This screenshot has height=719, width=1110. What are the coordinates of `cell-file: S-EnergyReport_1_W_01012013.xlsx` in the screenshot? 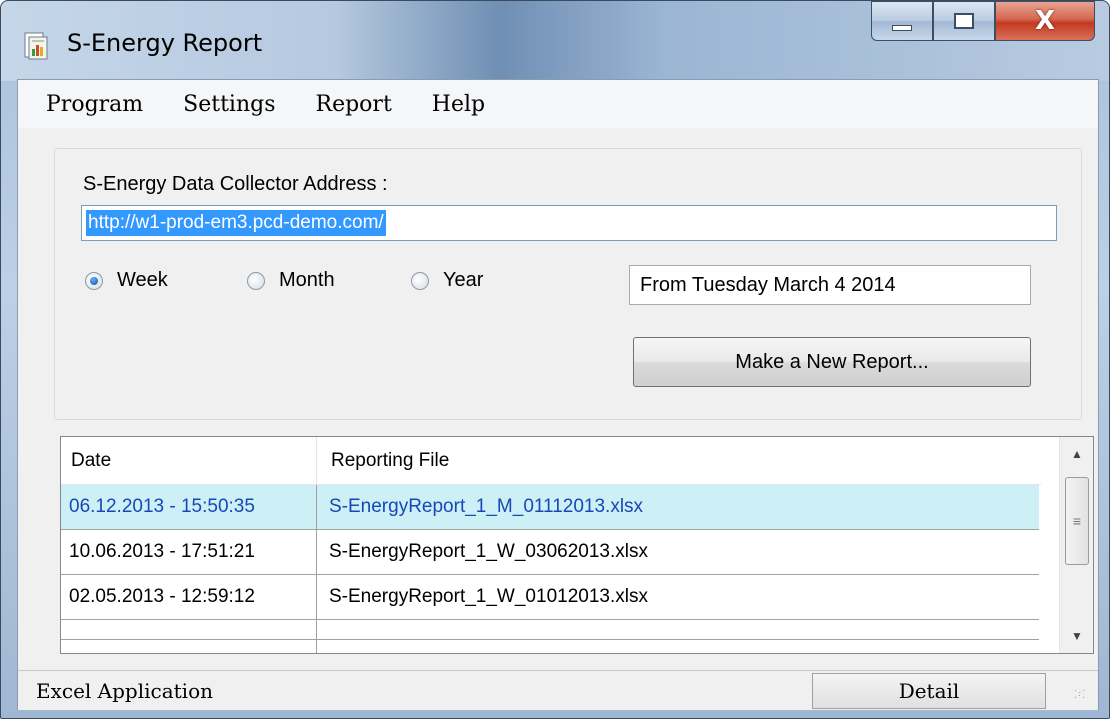 It's located at (488, 596).